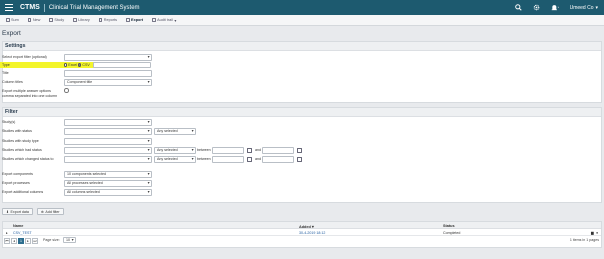 The height and width of the screenshot is (259, 604). Describe the element at coordinates (66, 90) in the screenshot. I see `multi-answer-checkbox` at that location.